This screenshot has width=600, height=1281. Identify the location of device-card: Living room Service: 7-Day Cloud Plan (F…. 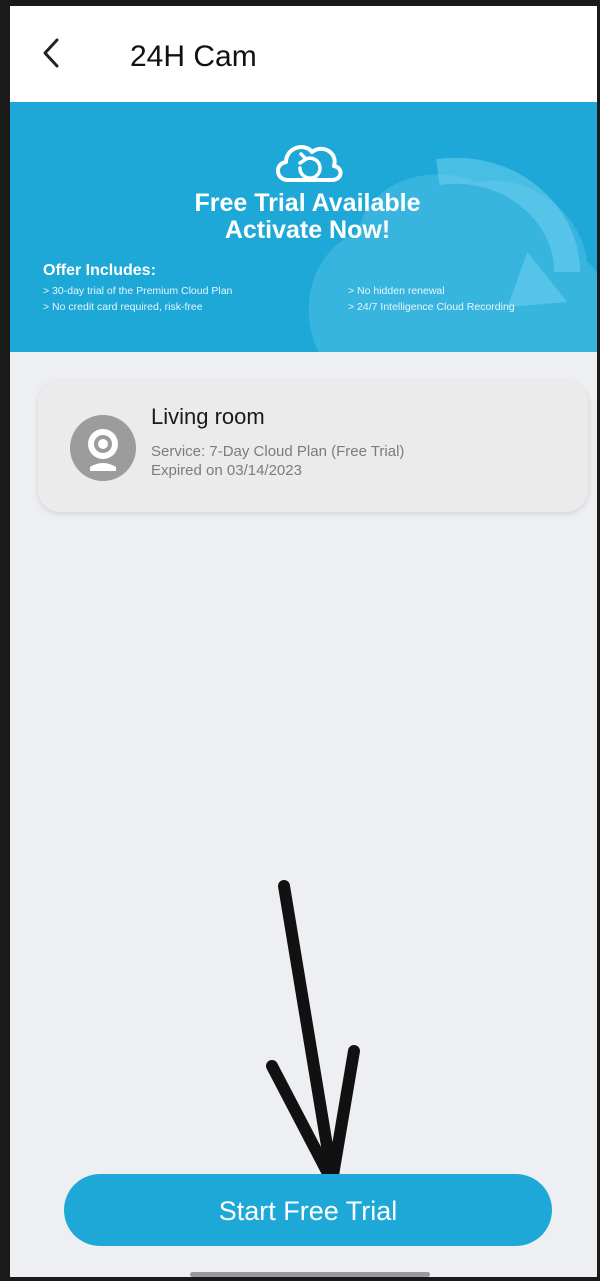
(313, 446).